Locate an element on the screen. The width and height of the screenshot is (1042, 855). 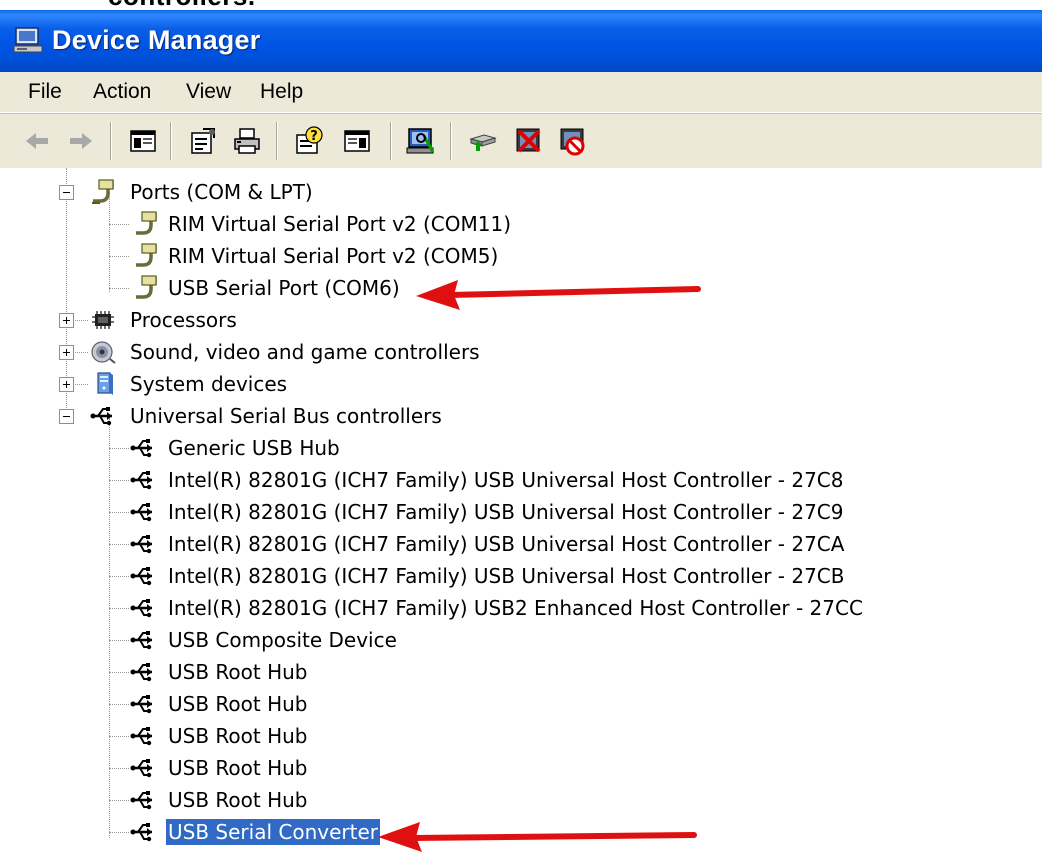
menu-help: Help is located at coordinates (281, 92).